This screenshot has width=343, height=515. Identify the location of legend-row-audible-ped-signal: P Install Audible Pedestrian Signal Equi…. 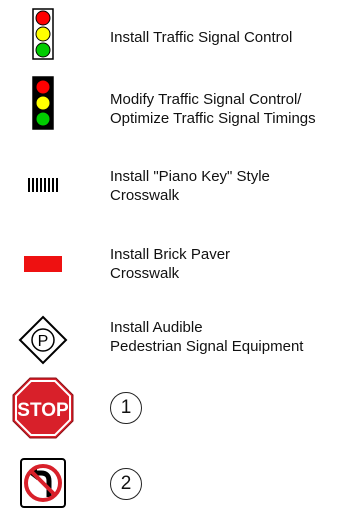
(171, 340).